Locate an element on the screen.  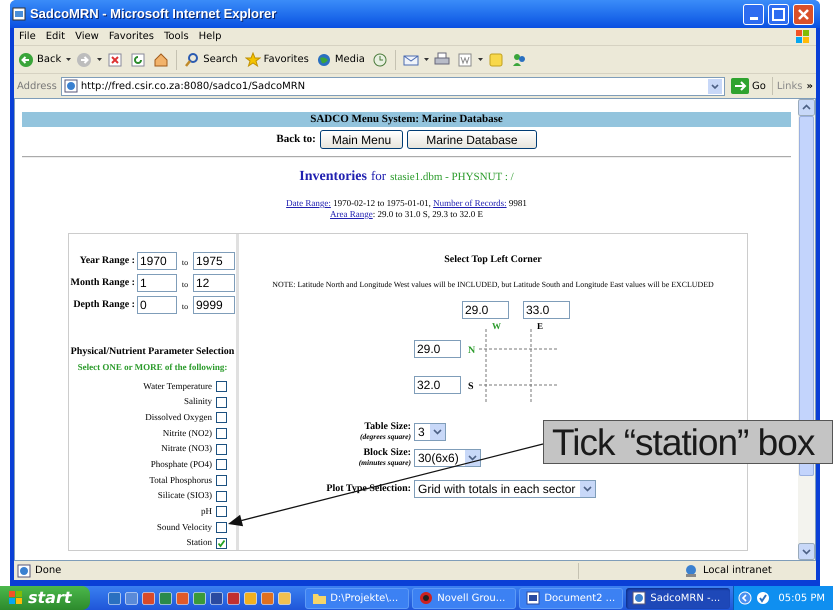
home-icon is located at coordinates (161, 60).